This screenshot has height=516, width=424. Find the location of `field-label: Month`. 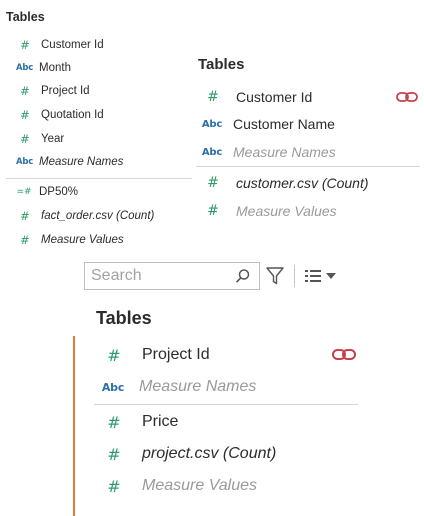

field-label: Month is located at coordinates (55, 68).